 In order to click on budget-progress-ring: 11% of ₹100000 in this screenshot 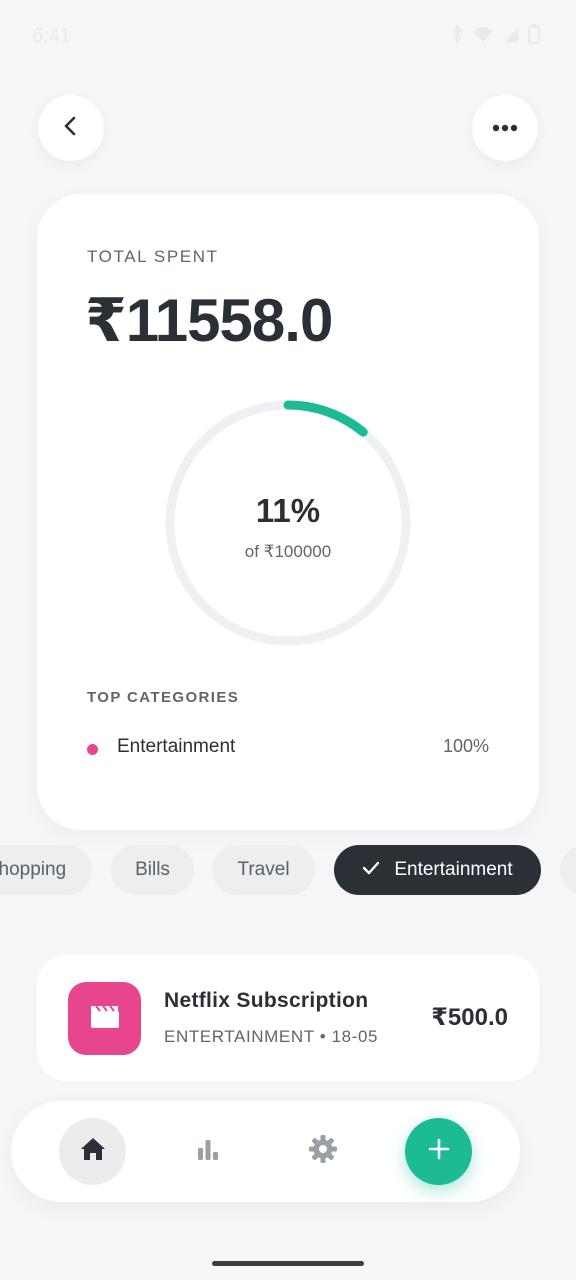, I will do `click(288, 523)`.